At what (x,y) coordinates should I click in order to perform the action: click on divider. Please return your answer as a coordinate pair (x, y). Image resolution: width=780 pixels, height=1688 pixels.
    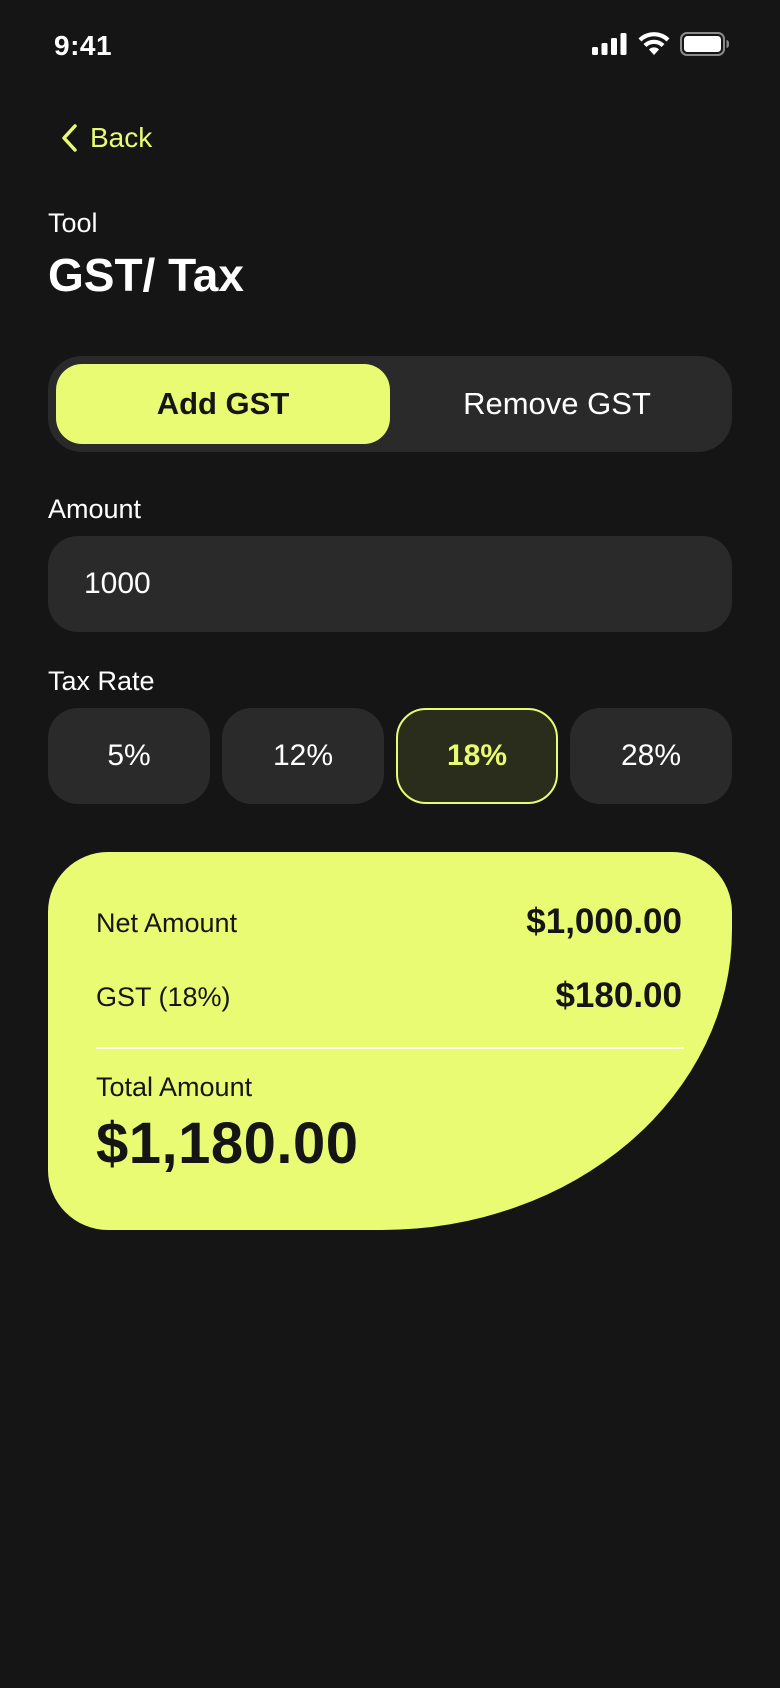
    Looking at the image, I should click on (390, 1048).